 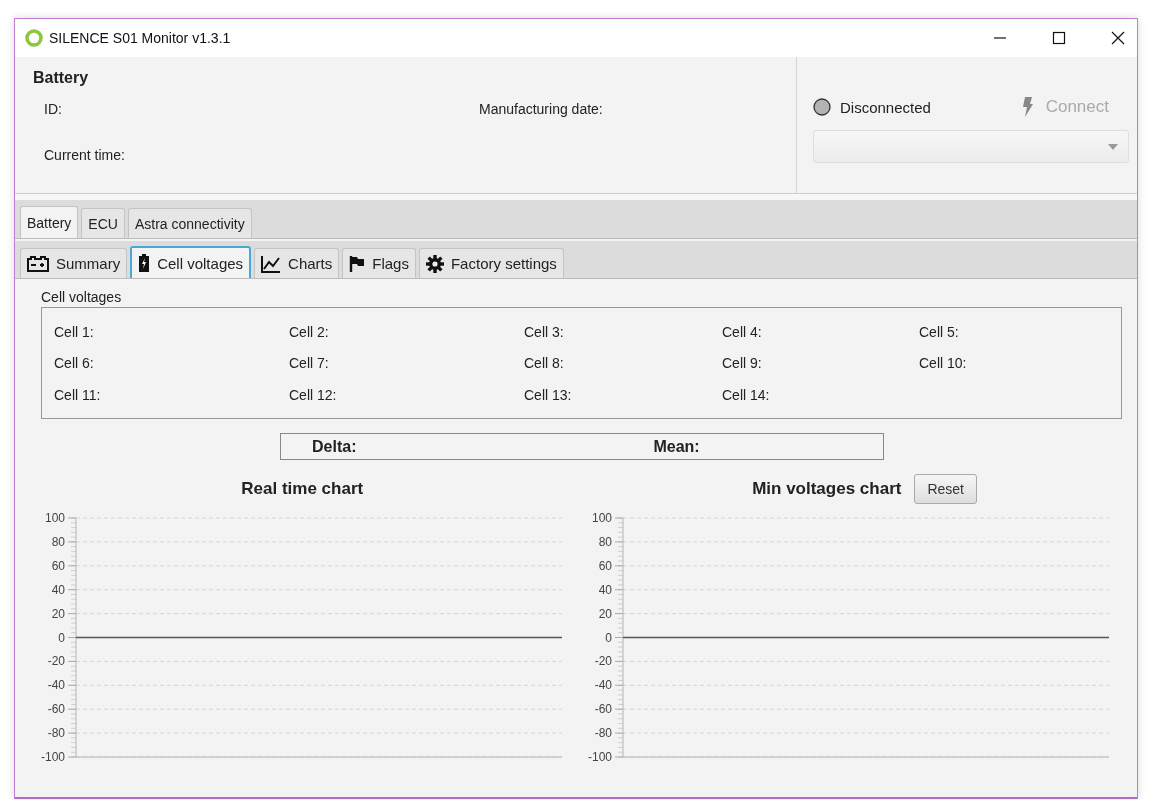 I want to click on tab: Factory settings, so click(x=491, y=263).